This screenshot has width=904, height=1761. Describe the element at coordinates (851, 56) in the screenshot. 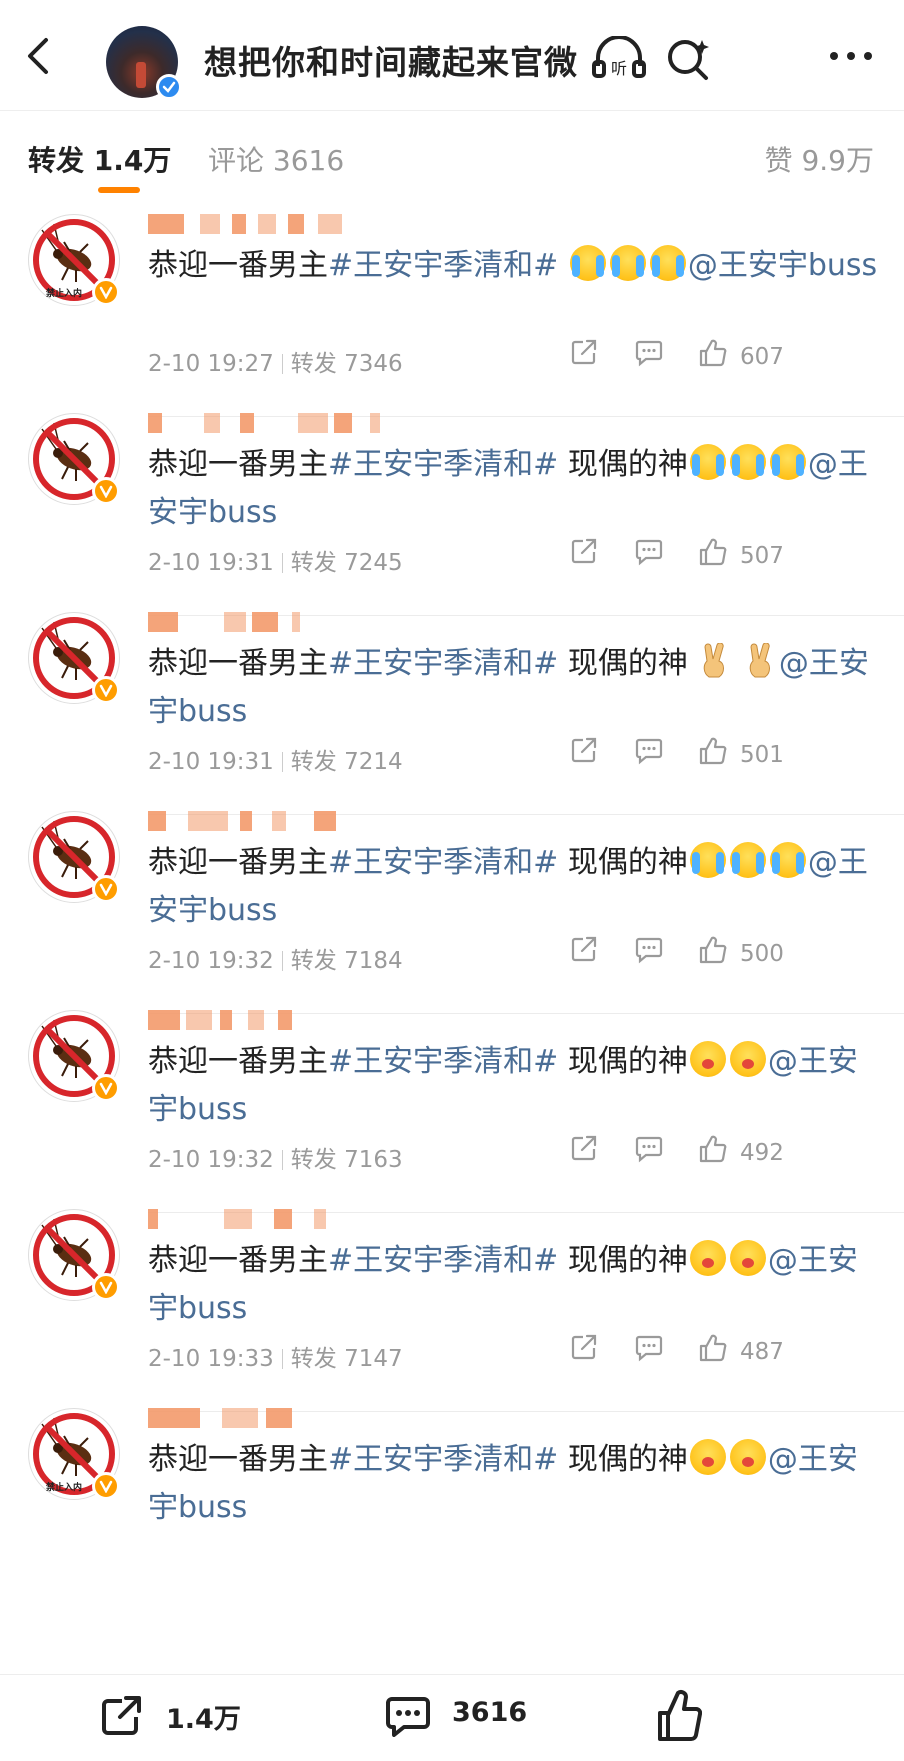

I see `more-icon` at that location.